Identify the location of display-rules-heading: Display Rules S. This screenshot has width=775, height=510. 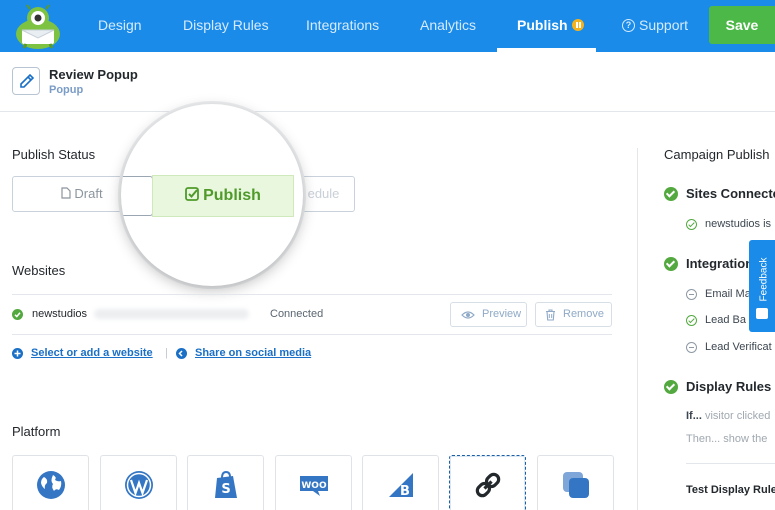
(730, 386).